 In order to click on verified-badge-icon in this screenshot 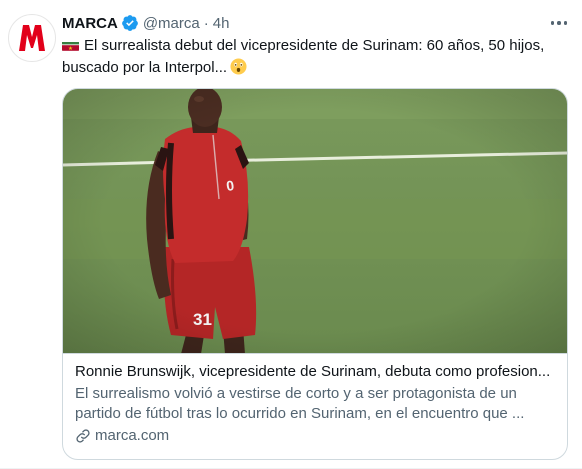, I will do `click(130, 23)`.